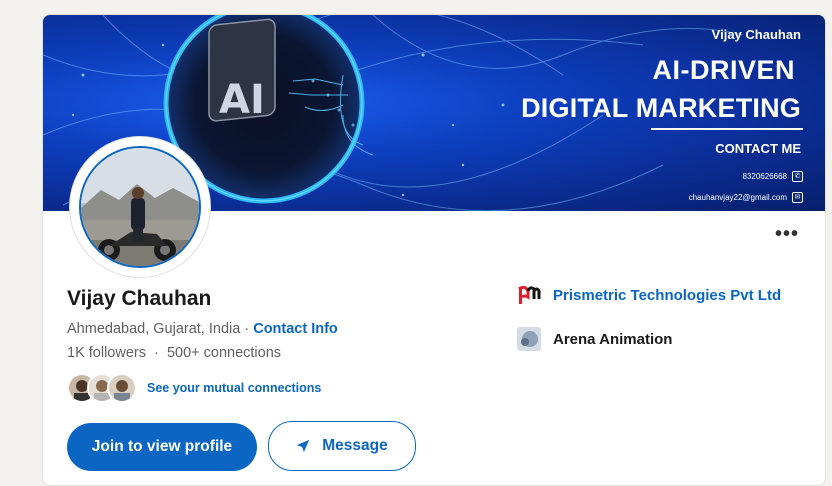 The image size is (832, 486). What do you see at coordinates (737, 197) in the screenshot?
I see `banner-email: chauhanvjay22@gmail.com` at bounding box center [737, 197].